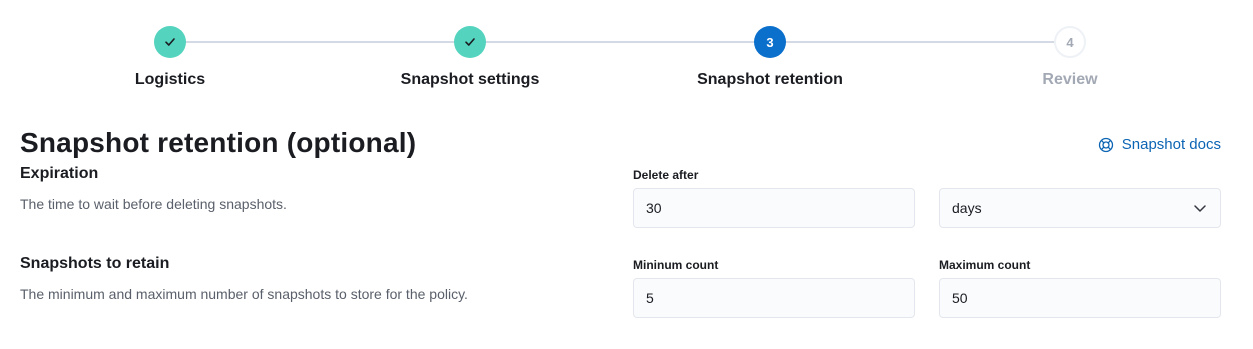 The height and width of the screenshot is (349, 1253). I want to click on step-title: Logistics, so click(170, 79).